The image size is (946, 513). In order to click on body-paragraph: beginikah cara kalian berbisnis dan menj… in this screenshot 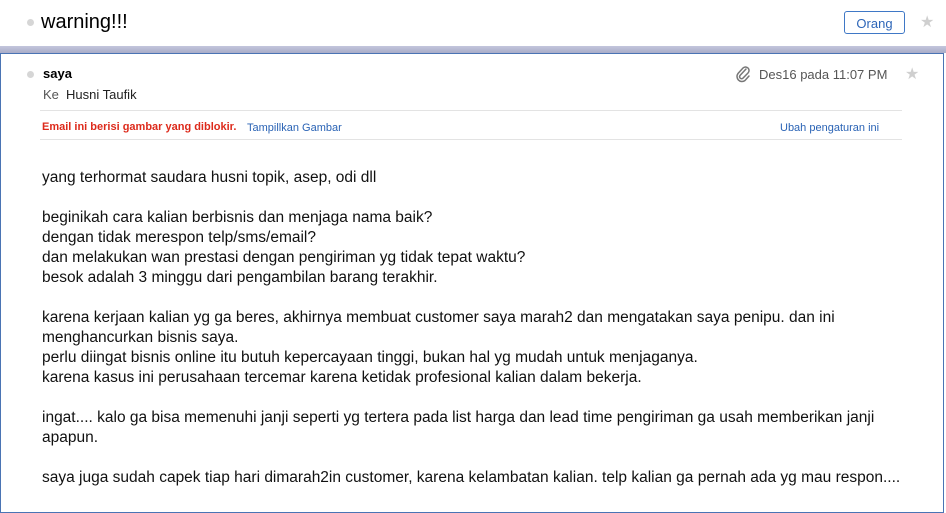, I will do `click(284, 247)`.